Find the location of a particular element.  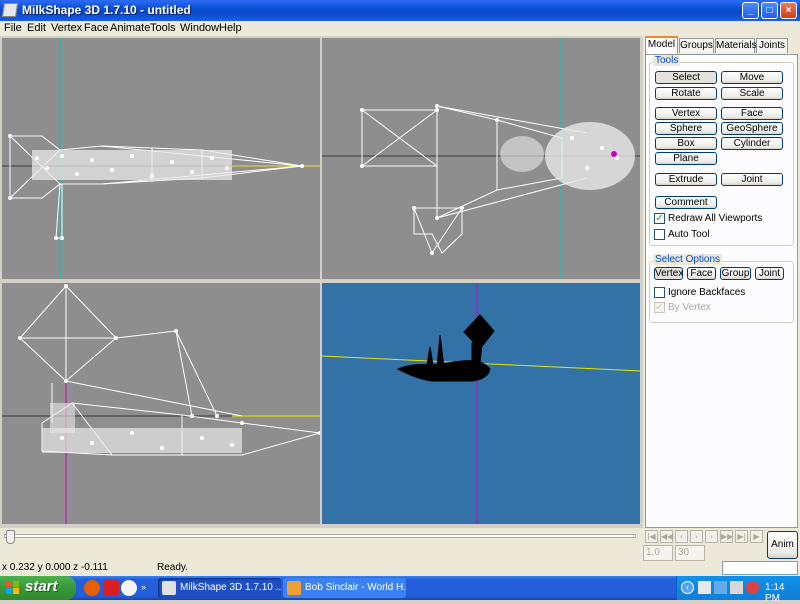

play-button: › is located at coordinates (696, 536).